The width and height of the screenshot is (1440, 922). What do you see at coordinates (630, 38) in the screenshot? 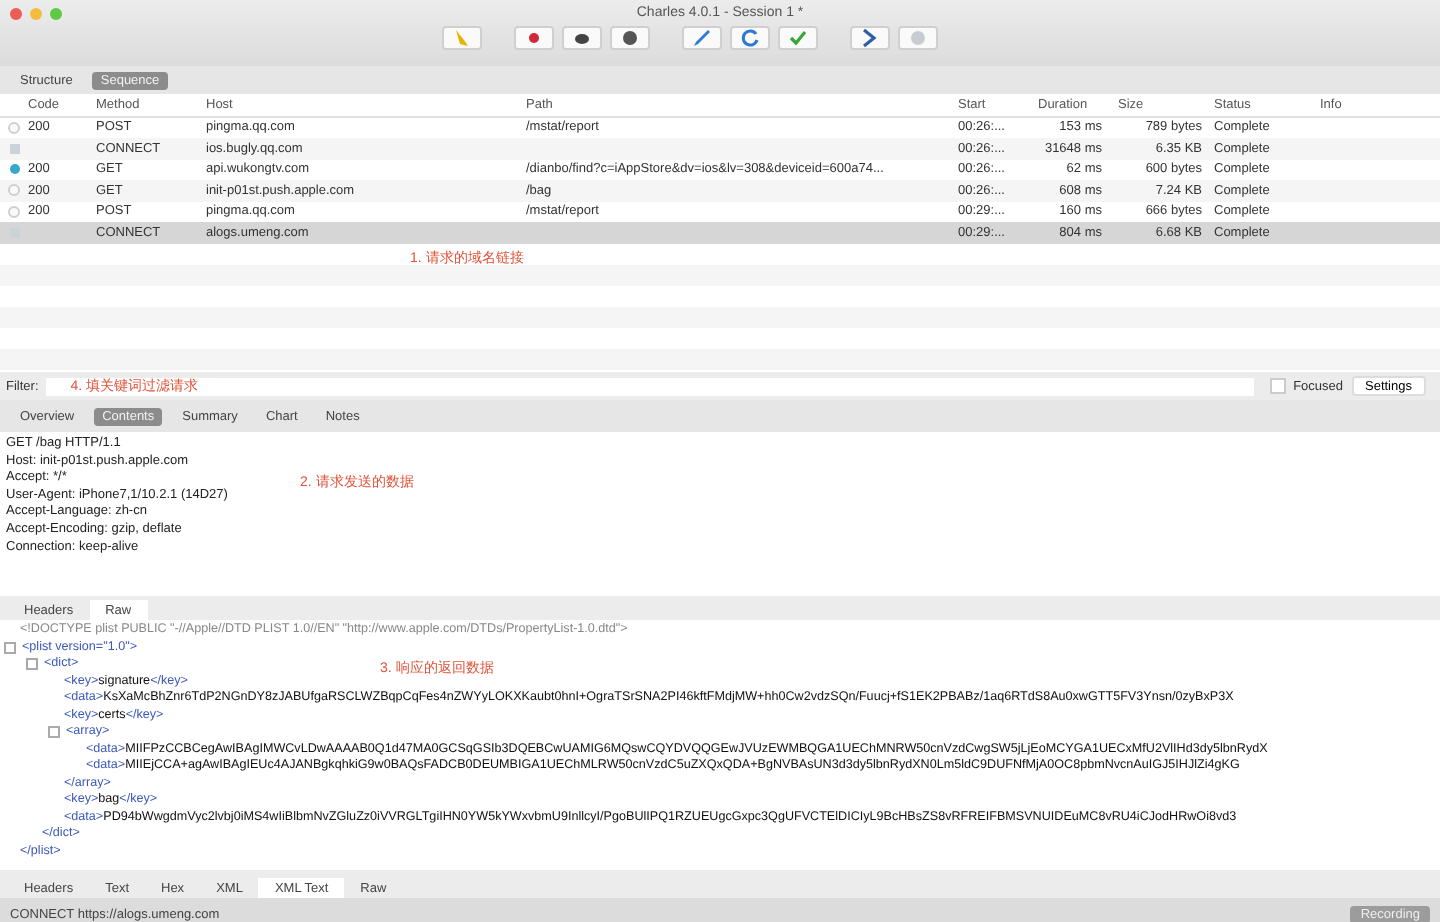
I see `breakpoint-icon` at bounding box center [630, 38].